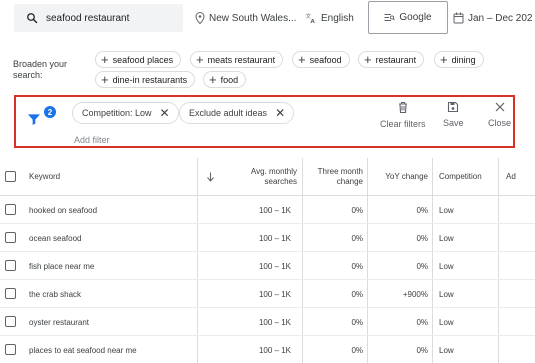  I want to click on chip-label: restaurant, so click(396, 59).